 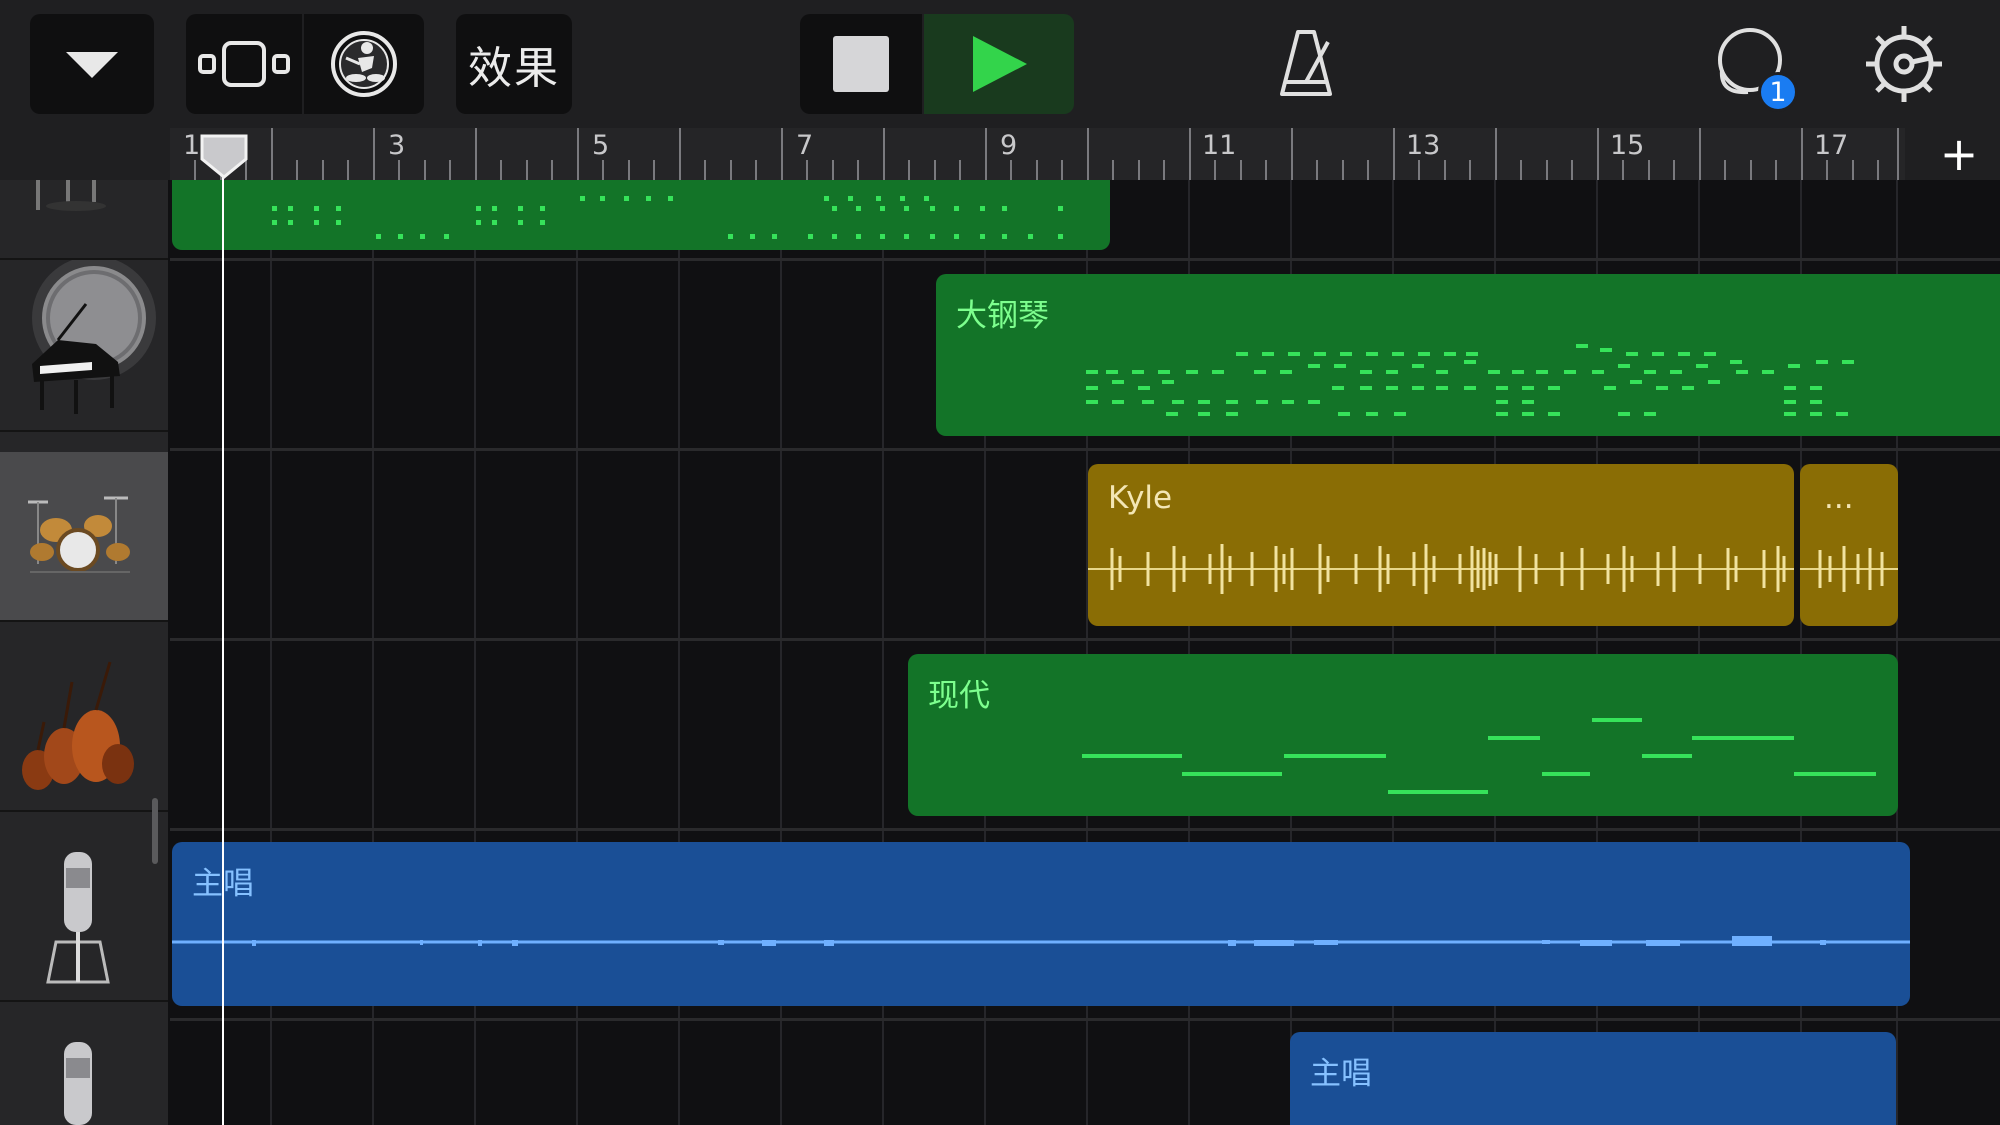 What do you see at coordinates (94, 337) in the screenshot?
I see `grand-piano-icon` at bounding box center [94, 337].